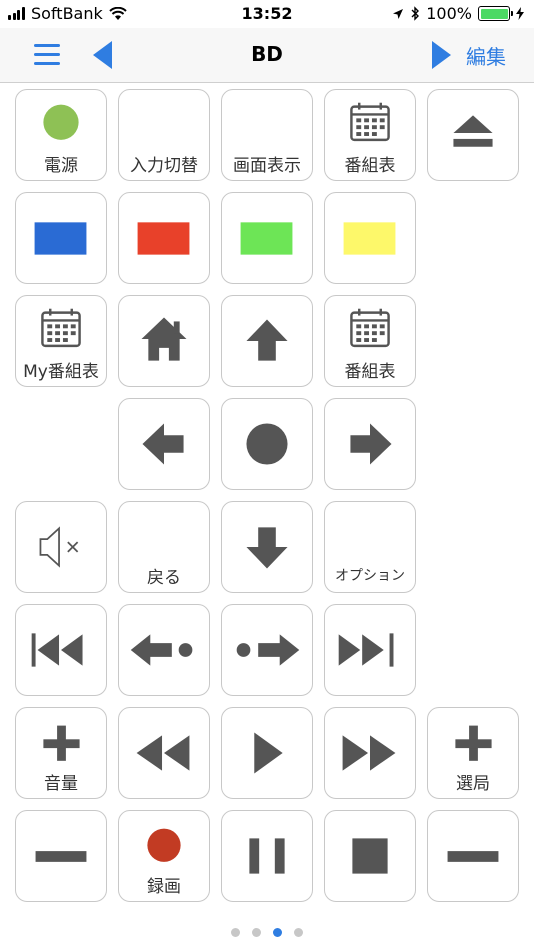 The height and width of the screenshot is (950, 534). I want to click on stop-button, so click(370, 856).